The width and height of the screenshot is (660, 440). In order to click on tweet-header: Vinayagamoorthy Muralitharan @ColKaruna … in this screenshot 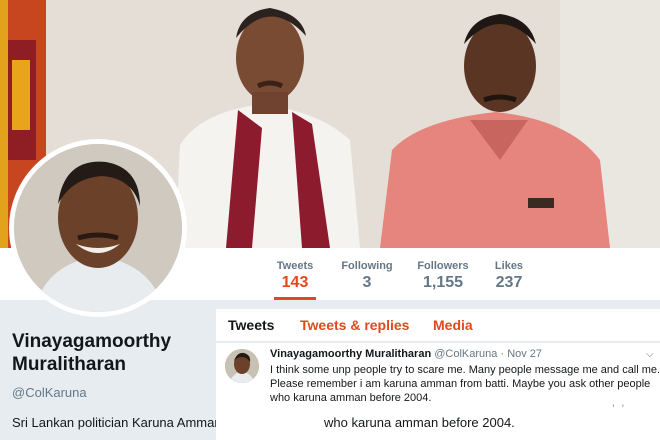, I will do `click(406, 354)`.